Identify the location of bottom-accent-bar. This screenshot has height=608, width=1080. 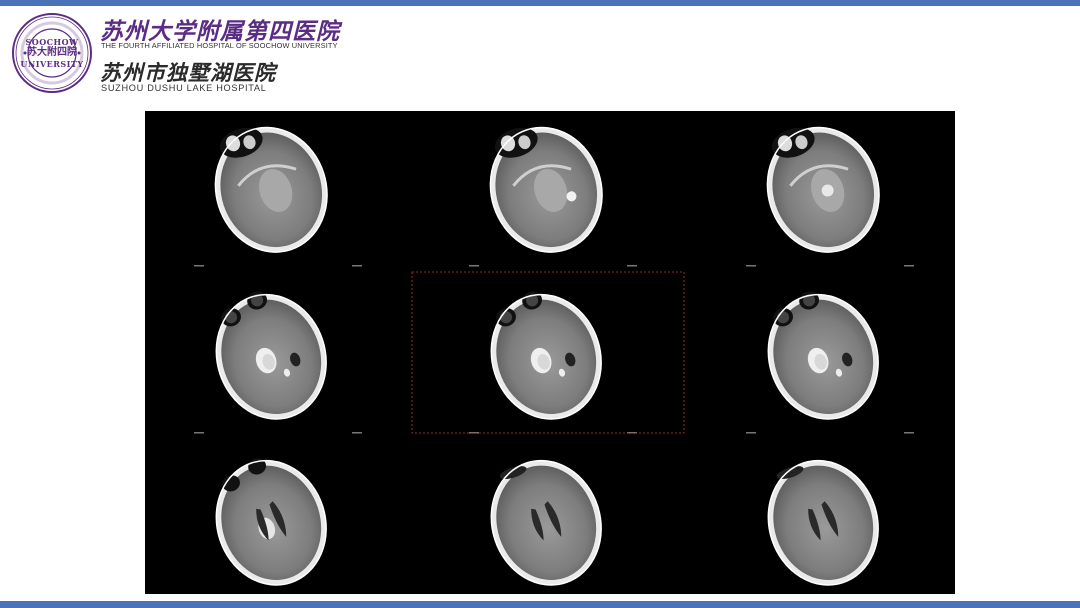
(540, 604).